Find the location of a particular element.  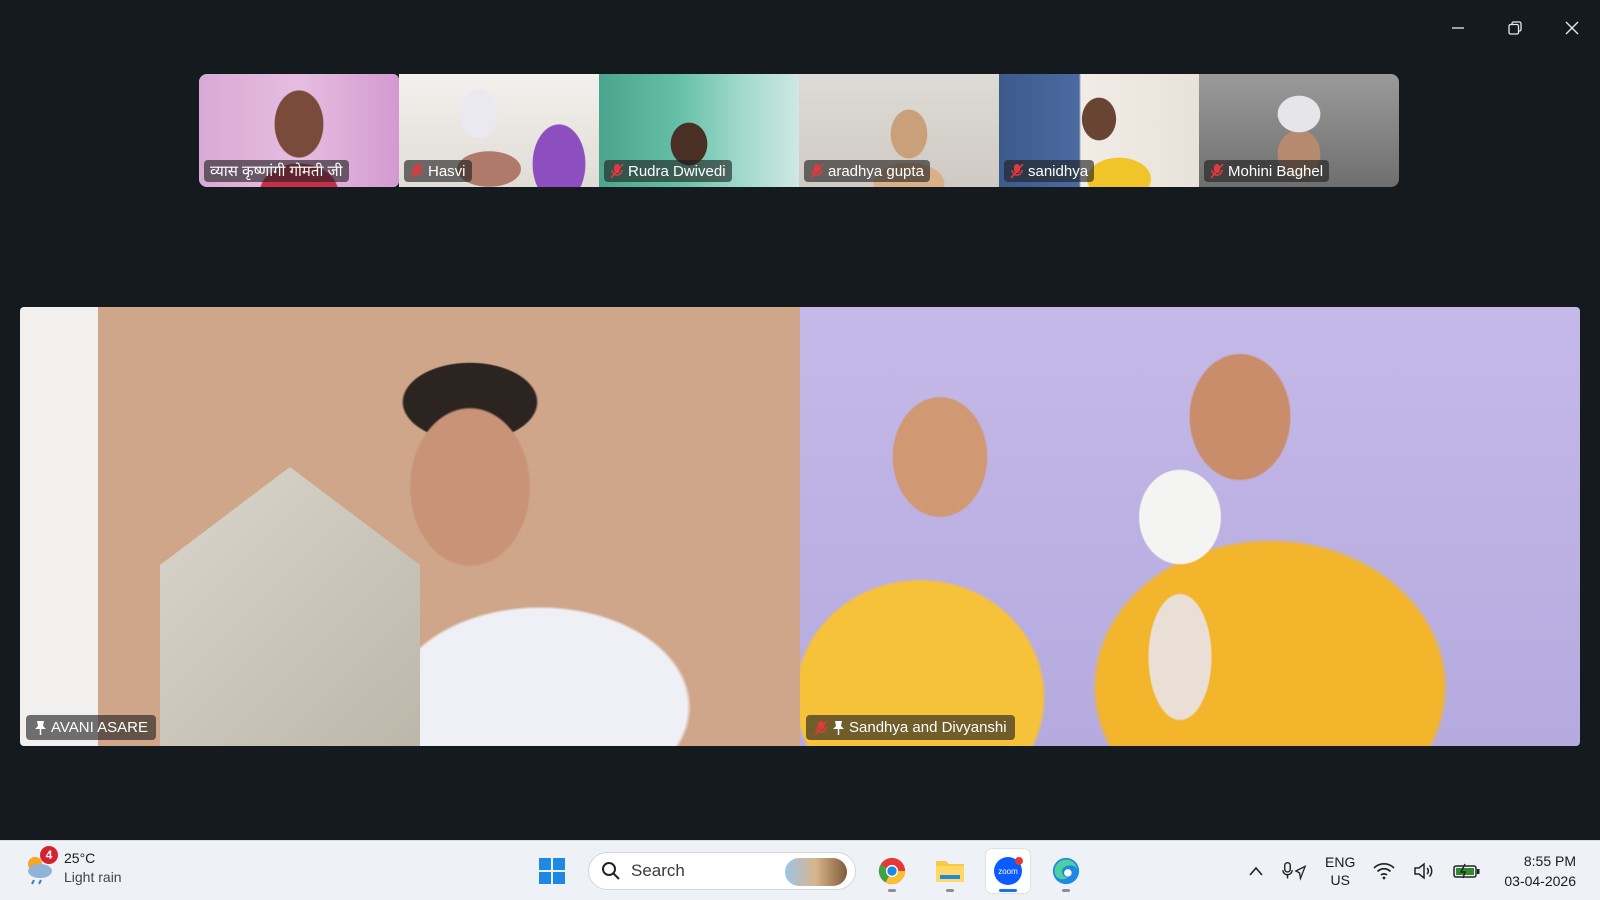

show-hidden-icons-button is located at coordinates (1256, 870).